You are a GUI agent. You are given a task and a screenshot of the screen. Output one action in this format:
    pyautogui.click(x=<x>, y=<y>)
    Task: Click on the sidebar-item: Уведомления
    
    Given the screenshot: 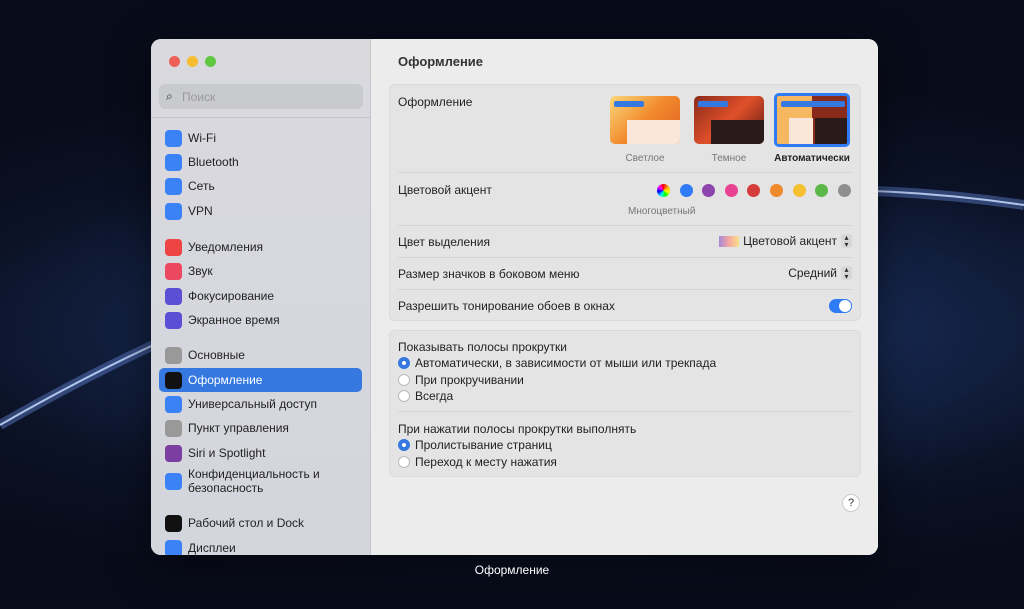 What is the action you would take?
    pyautogui.click(x=260, y=247)
    